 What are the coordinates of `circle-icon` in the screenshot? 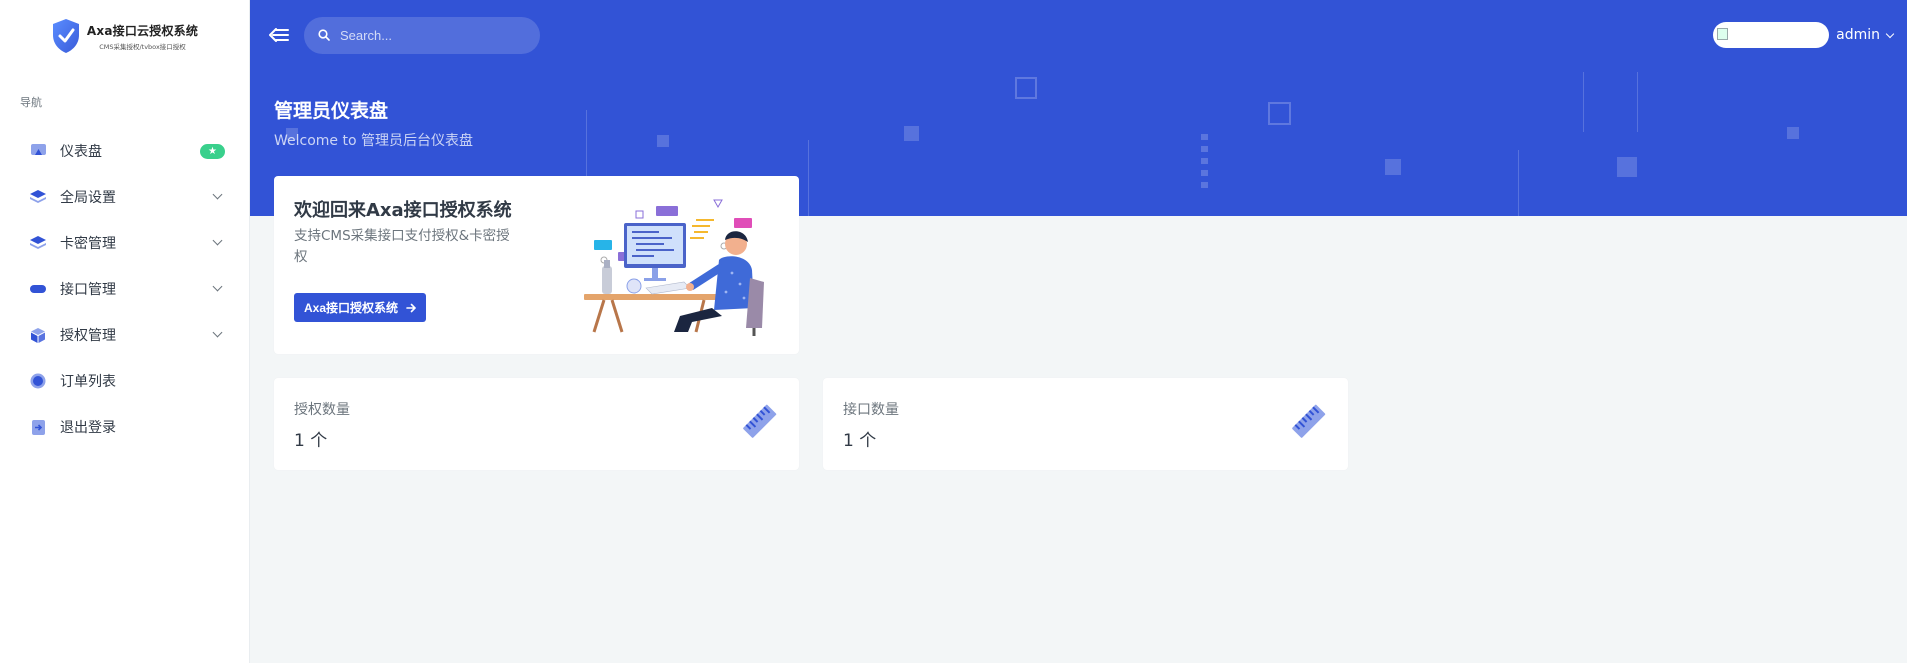 It's located at (38, 381).